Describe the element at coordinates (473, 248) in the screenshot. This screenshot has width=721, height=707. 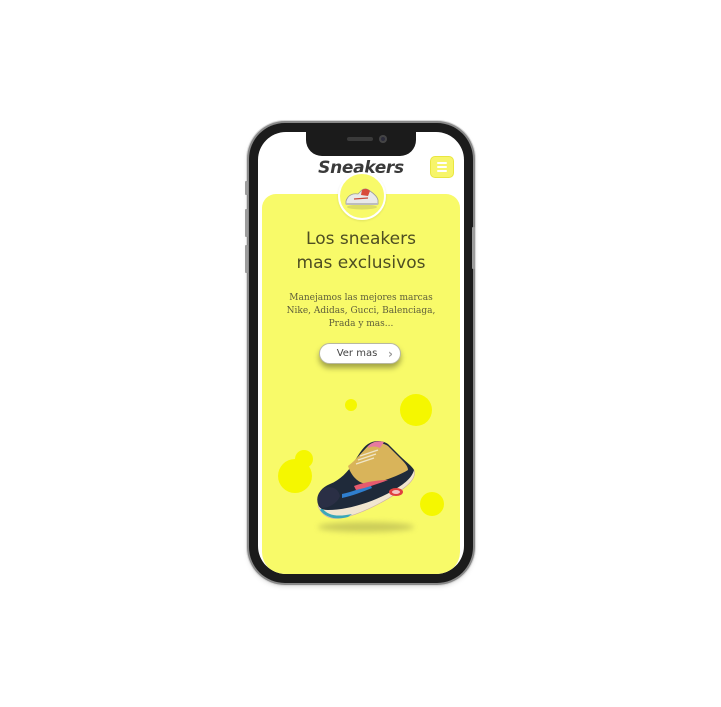
I see `phone-power-button` at that location.